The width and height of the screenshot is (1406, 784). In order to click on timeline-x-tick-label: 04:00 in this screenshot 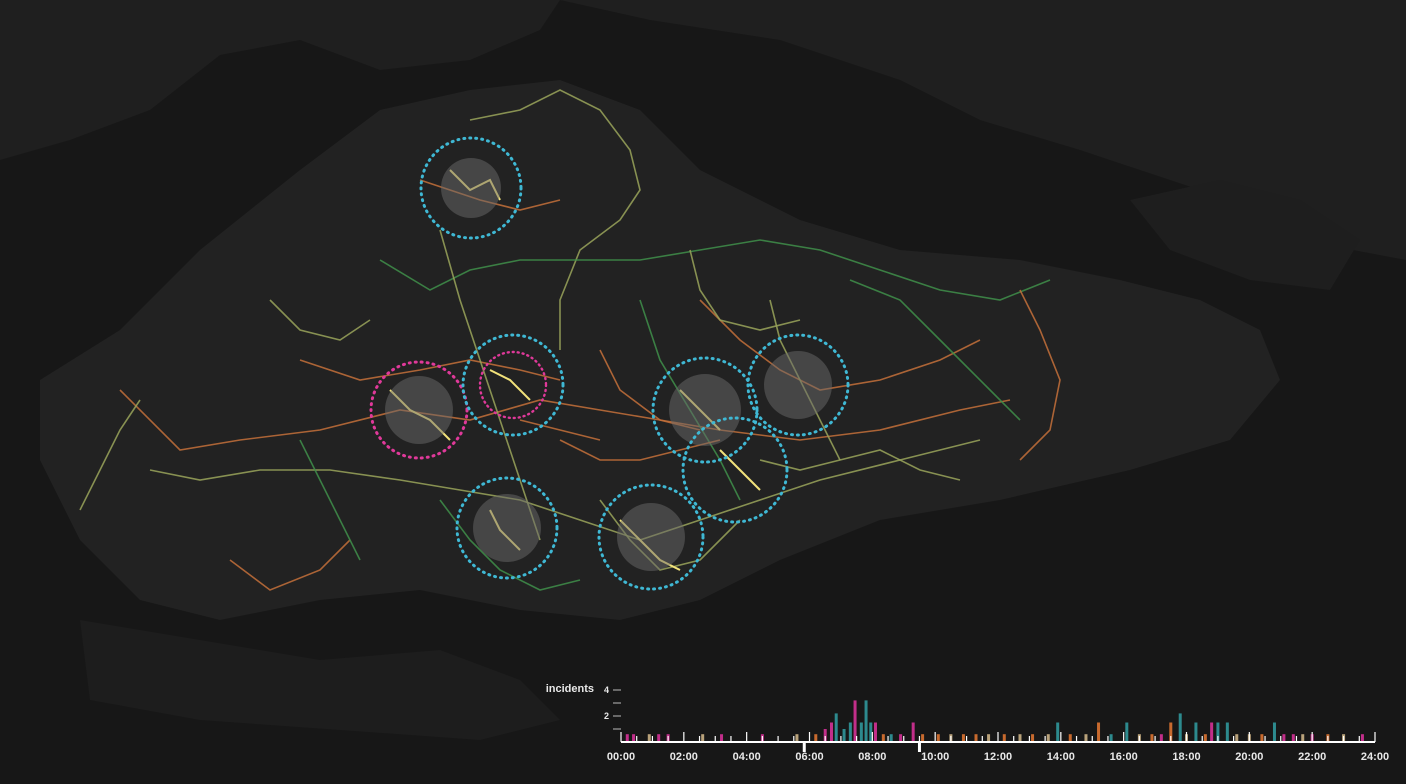, I will do `click(747, 757)`.